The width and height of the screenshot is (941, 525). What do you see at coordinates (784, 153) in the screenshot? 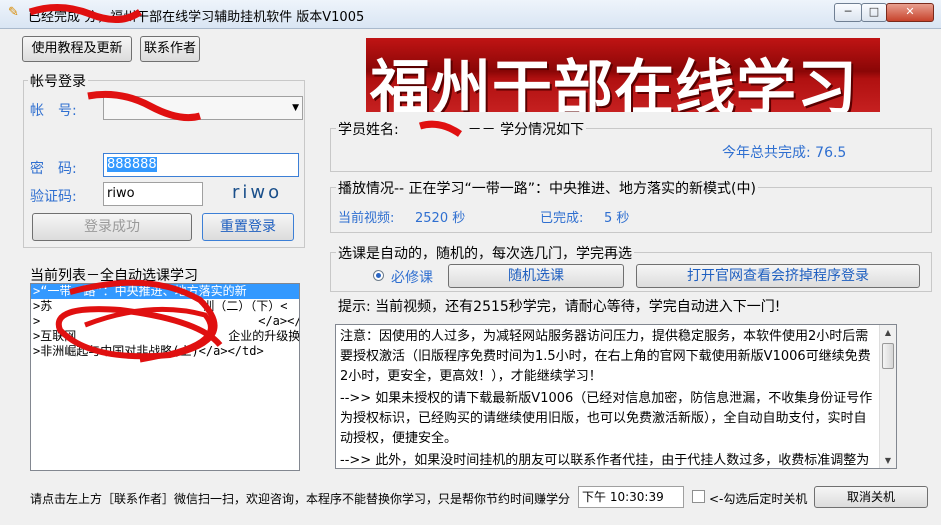
I see `year-total: 今年总共完成: 76.5` at bounding box center [784, 153].